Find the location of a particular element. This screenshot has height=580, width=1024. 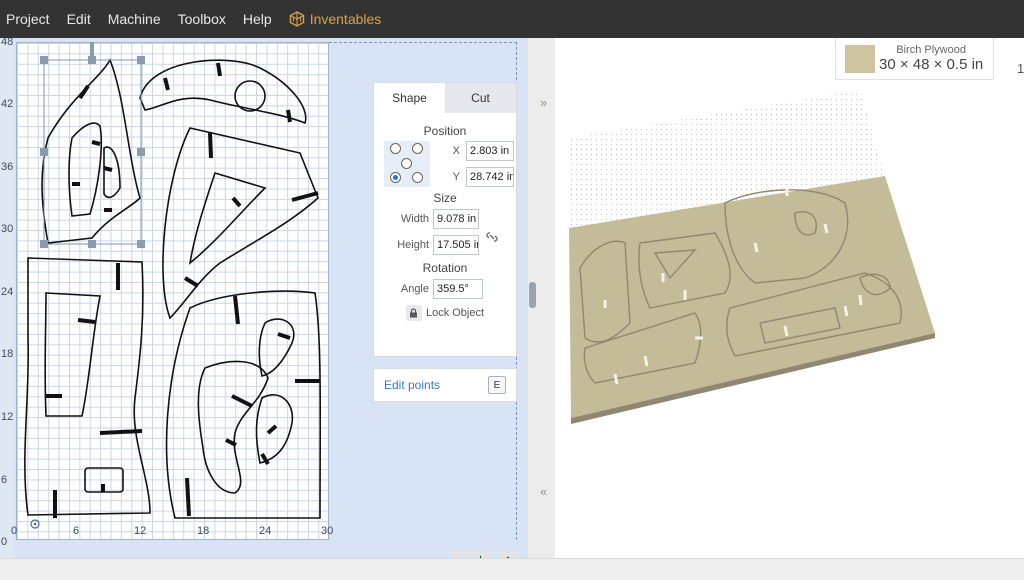

shape-piece-2-hole is located at coordinates (250, 96).